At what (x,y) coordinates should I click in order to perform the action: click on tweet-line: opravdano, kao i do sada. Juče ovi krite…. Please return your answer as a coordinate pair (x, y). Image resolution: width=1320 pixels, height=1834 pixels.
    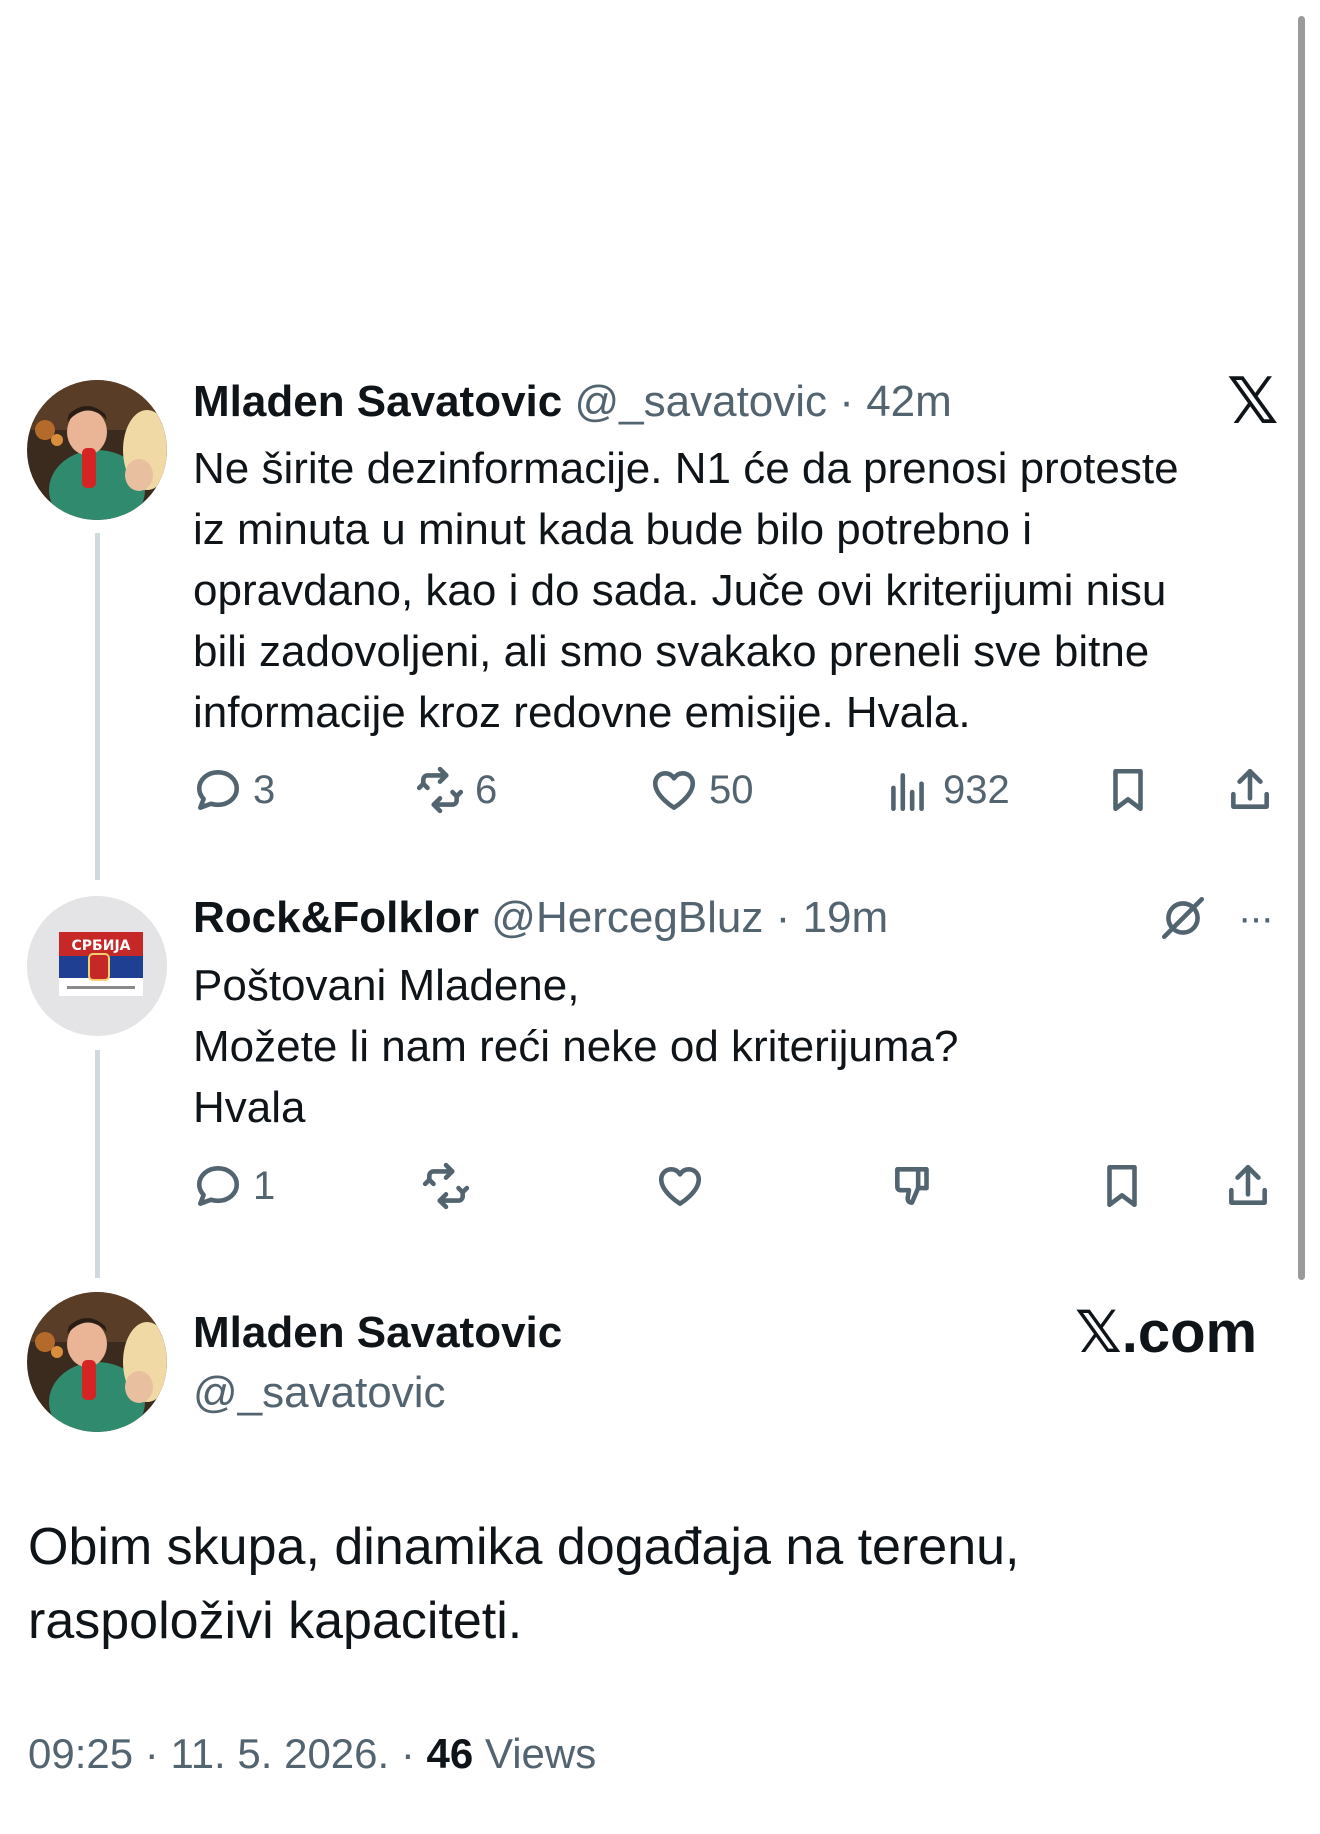
    Looking at the image, I should click on (680, 590).